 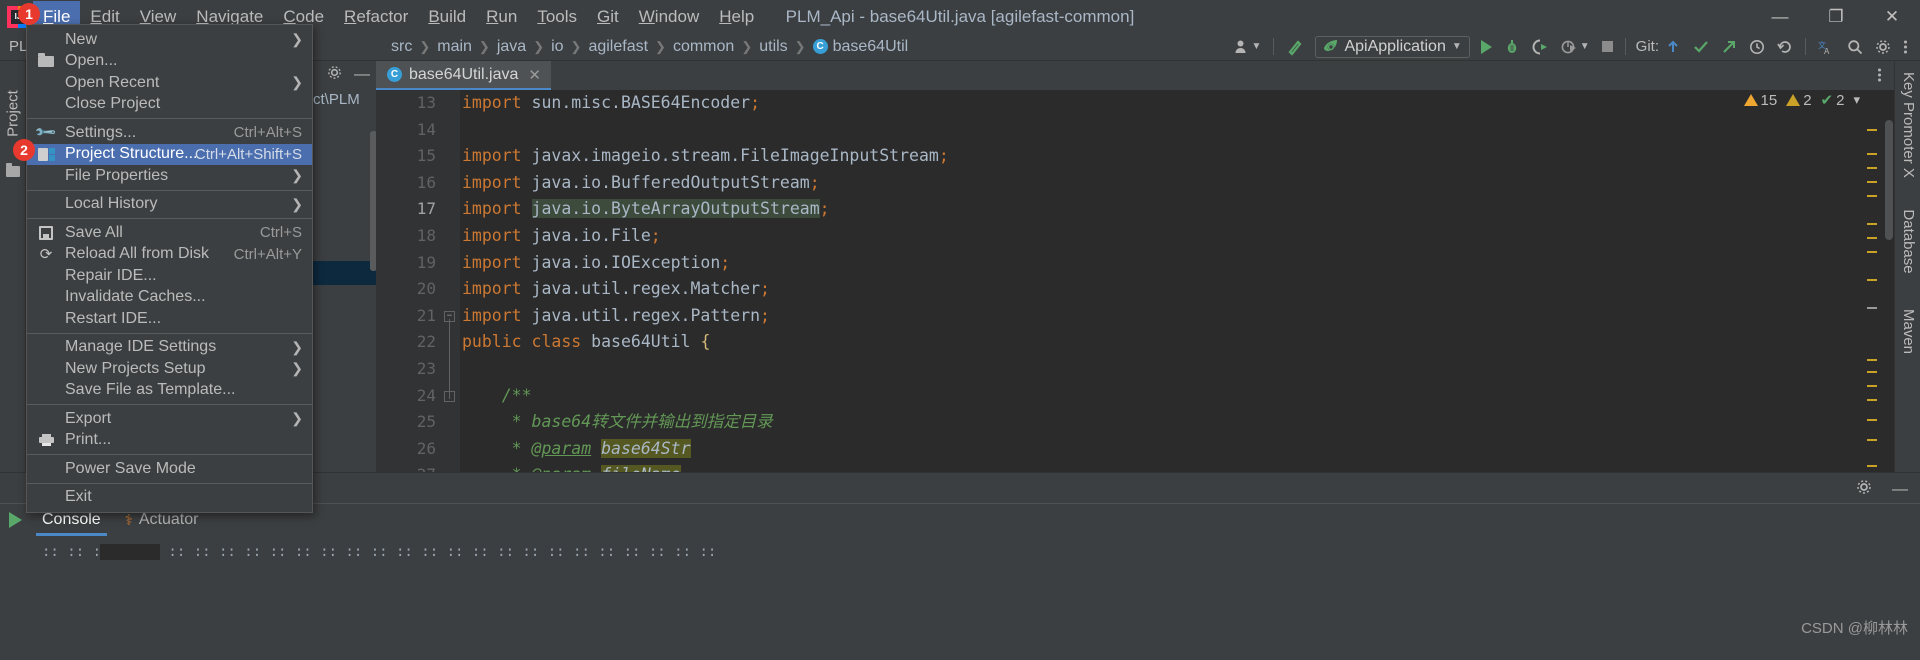 What do you see at coordinates (1780, 16) in the screenshot?
I see `minimize-button: —` at bounding box center [1780, 16].